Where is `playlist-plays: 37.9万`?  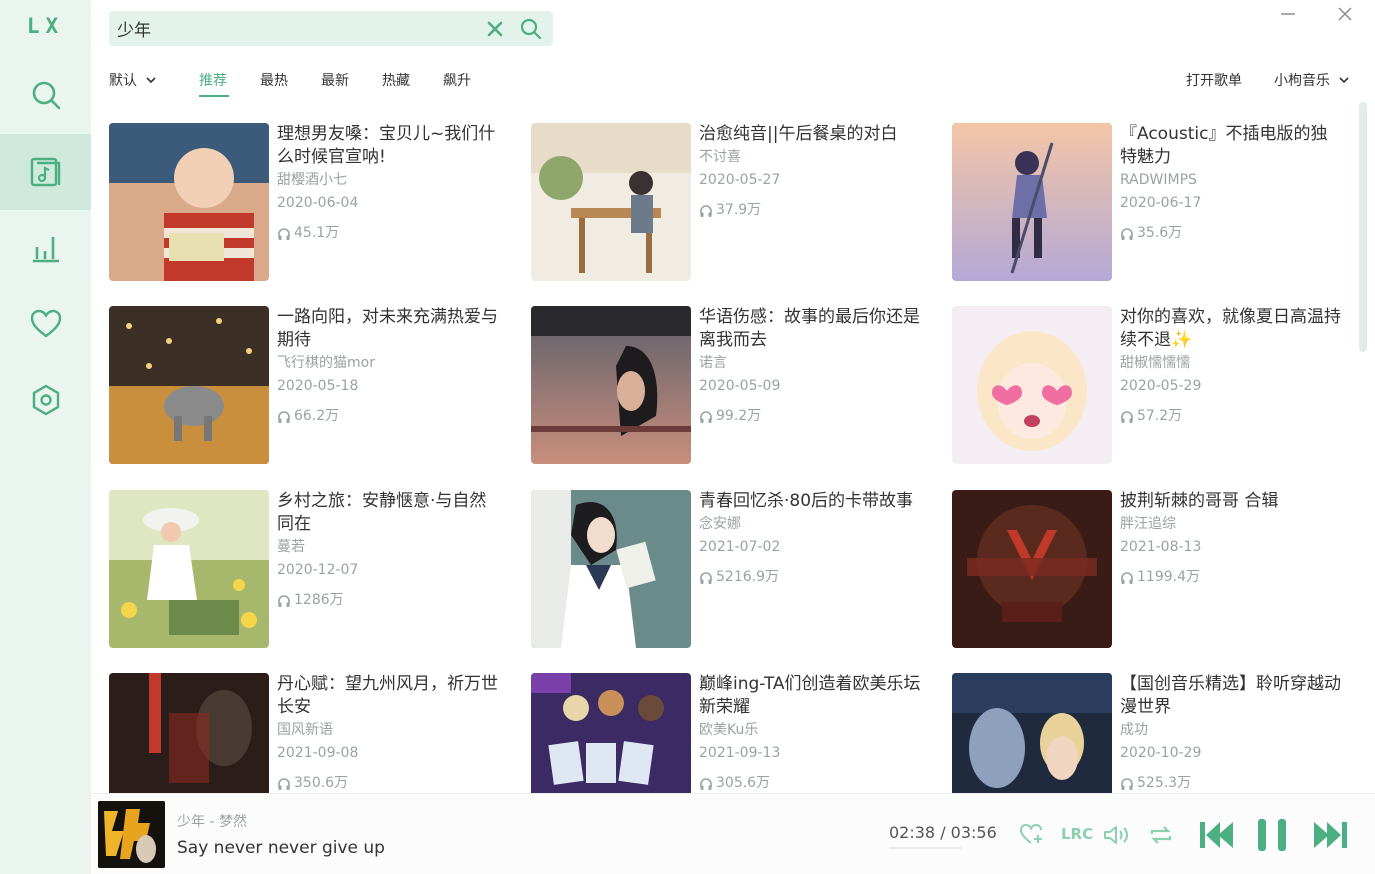 playlist-plays: 37.9万 is located at coordinates (810, 210).